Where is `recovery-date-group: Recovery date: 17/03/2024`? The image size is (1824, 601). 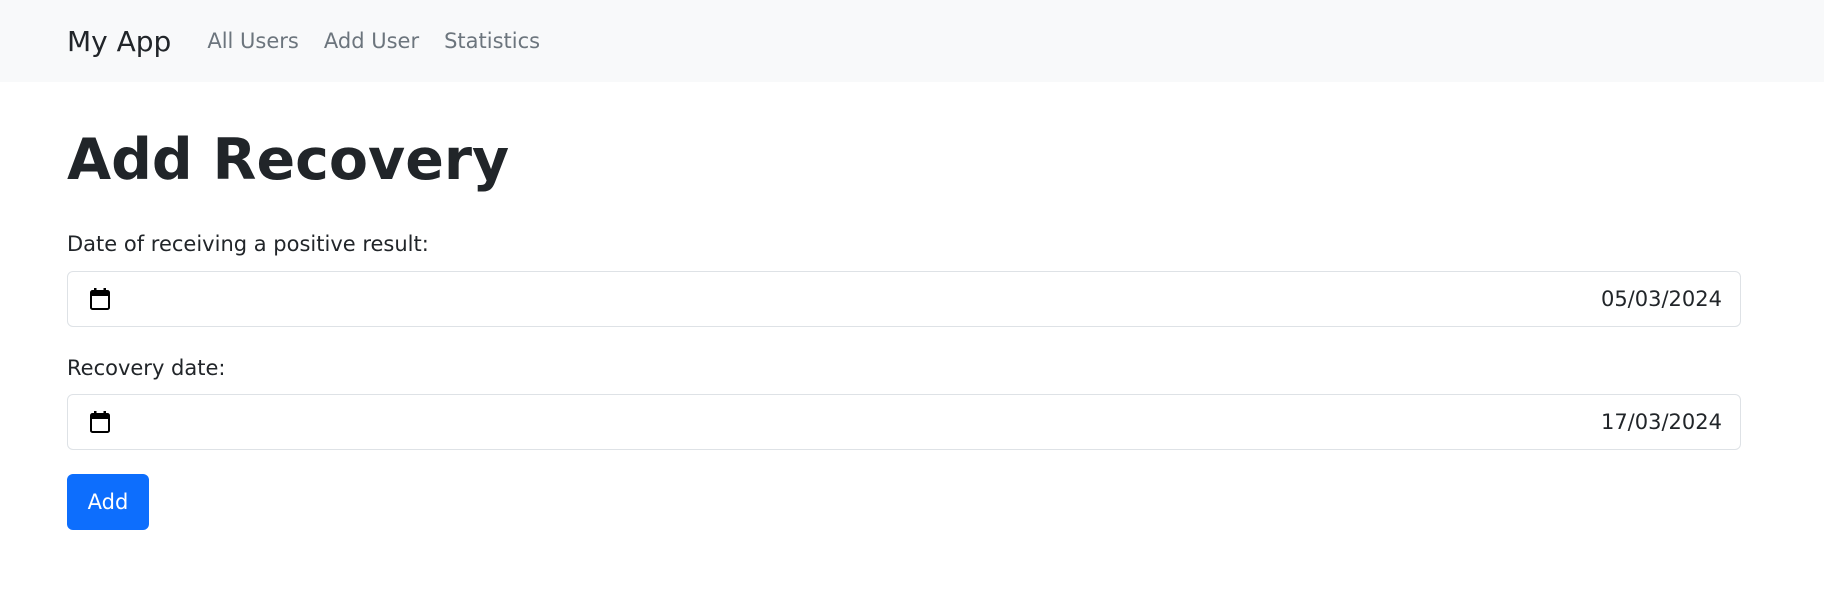
recovery-date-group: Recovery date: 17/03/2024 is located at coordinates (904, 403).